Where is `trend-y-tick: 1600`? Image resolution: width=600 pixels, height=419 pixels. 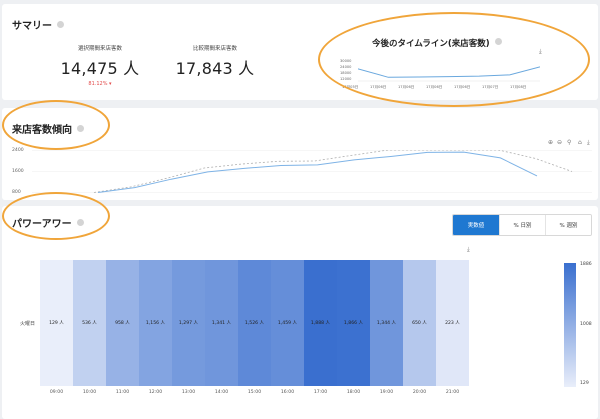
trend-y-tick: 1600 is located at coordinates (18, 171).